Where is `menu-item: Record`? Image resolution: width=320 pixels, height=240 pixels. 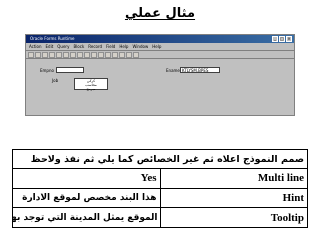
menu-item: Record is located at coordinates (95, 46).